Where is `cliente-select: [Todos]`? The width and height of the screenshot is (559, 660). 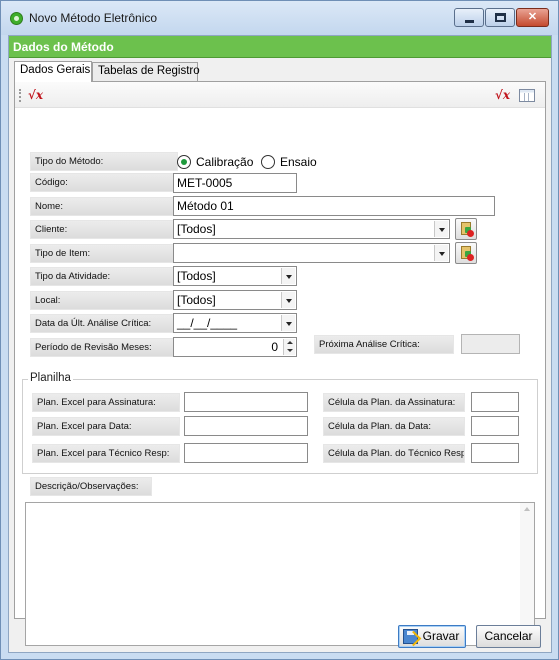
cliente-select: [Todos] is located at coordinates (311, 229).